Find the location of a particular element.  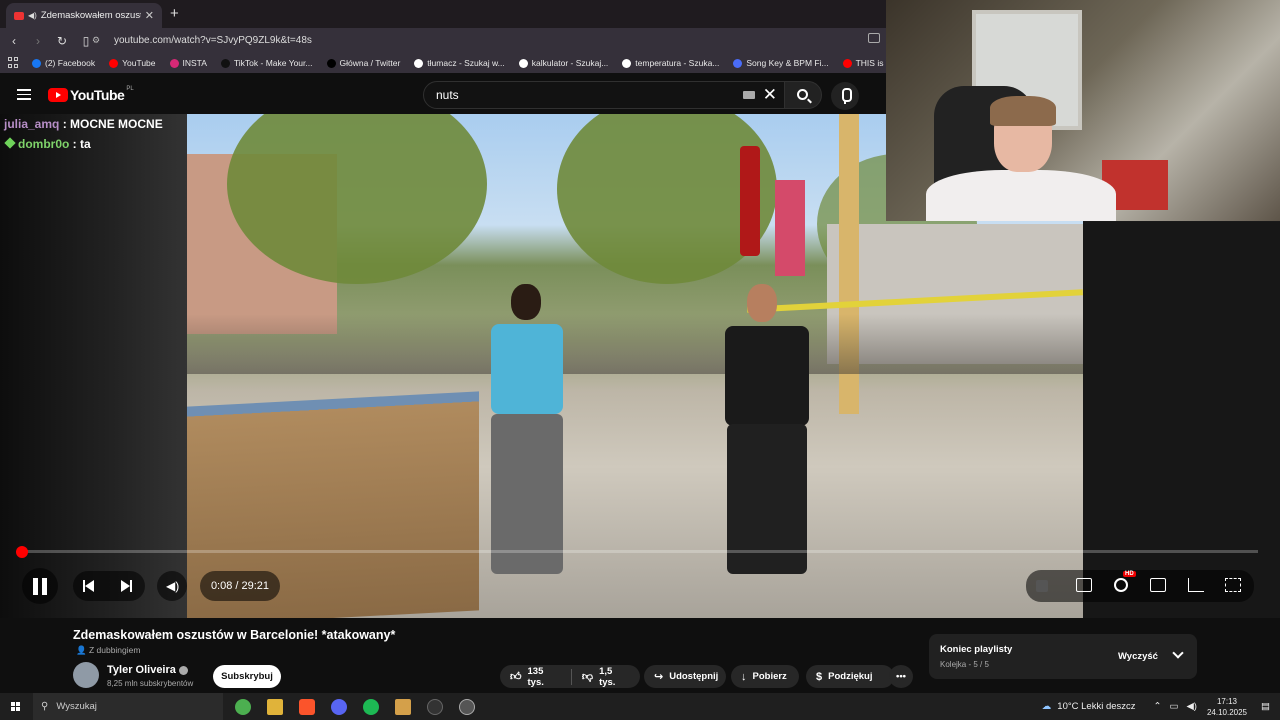

browser-tab: ◀) Zdemaskowałem oszustów w ✕ is located at coordinates (84, 15).